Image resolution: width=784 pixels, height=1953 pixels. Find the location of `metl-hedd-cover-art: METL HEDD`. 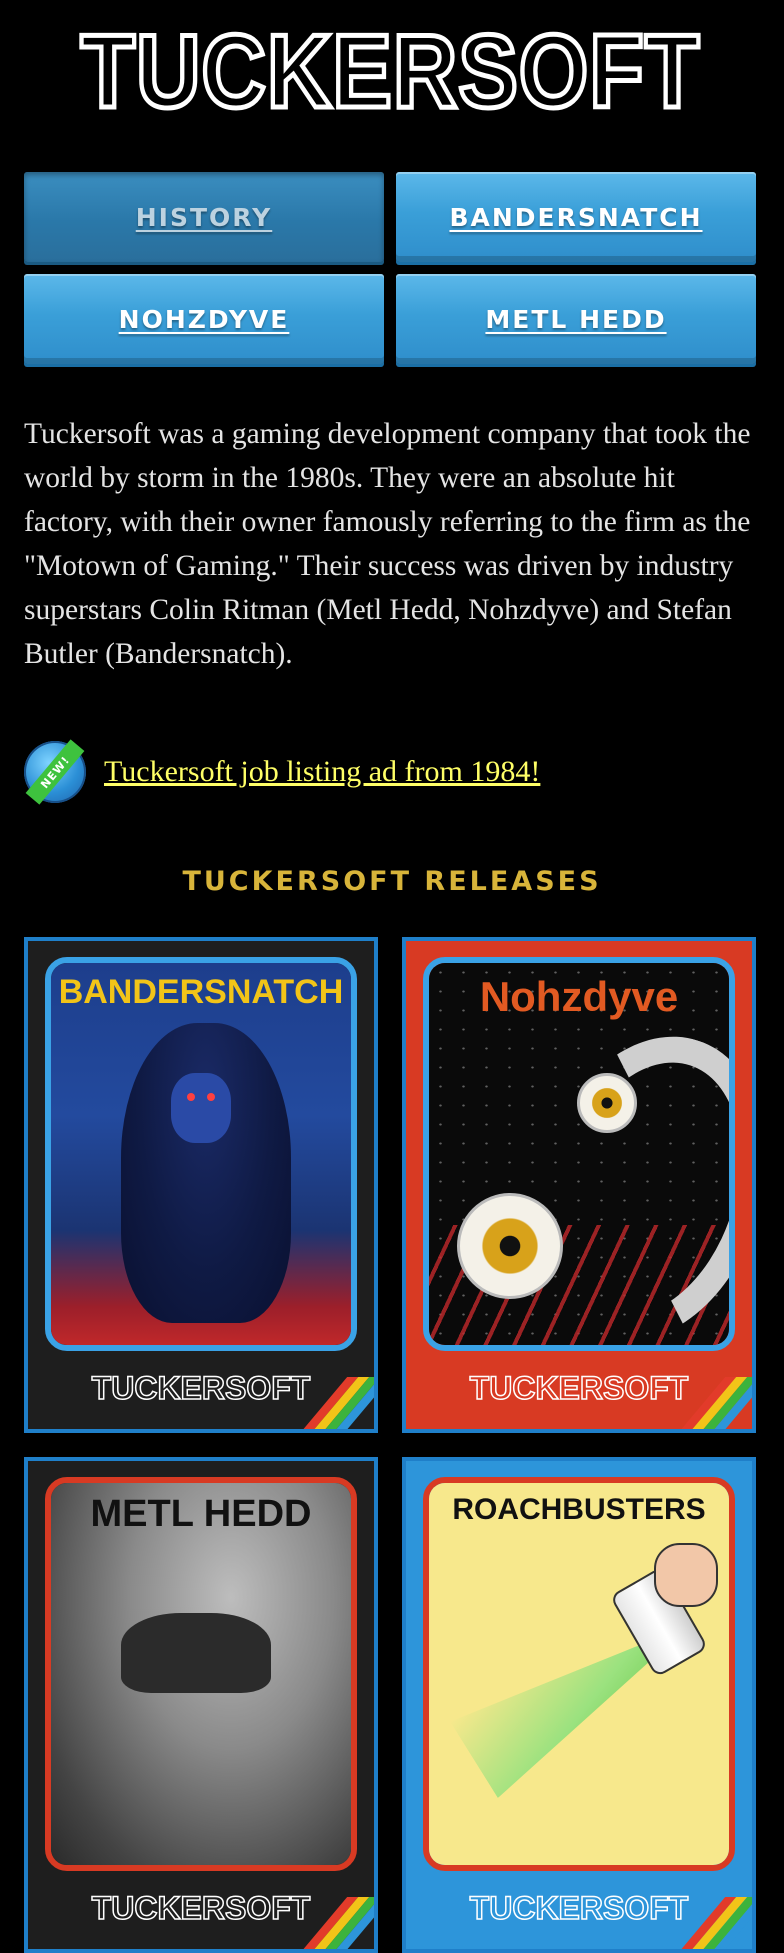

metl-hedd-cover-art: METL HEDD is located at coordinates (201, 1674).